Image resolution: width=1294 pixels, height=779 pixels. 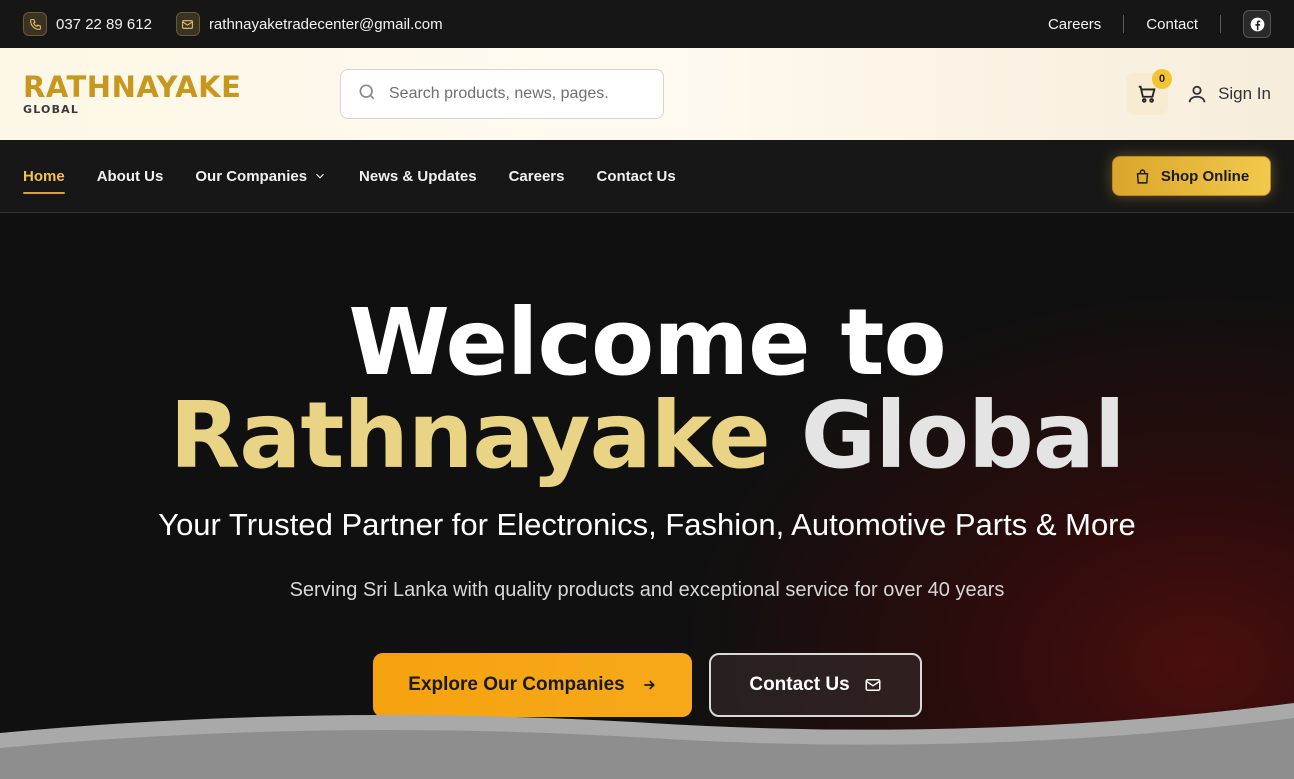 I want to click on logo-wordmark: RATHNAYAKE, so click(x=132, y=87).